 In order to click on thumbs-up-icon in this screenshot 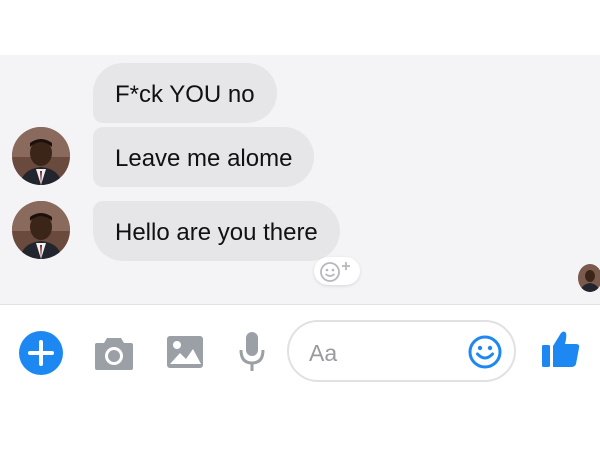, I will do `click(561, 349)`.